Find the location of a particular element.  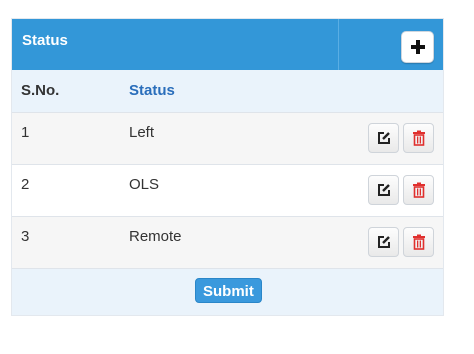

plus-icon is located at coordinates (418, 47).